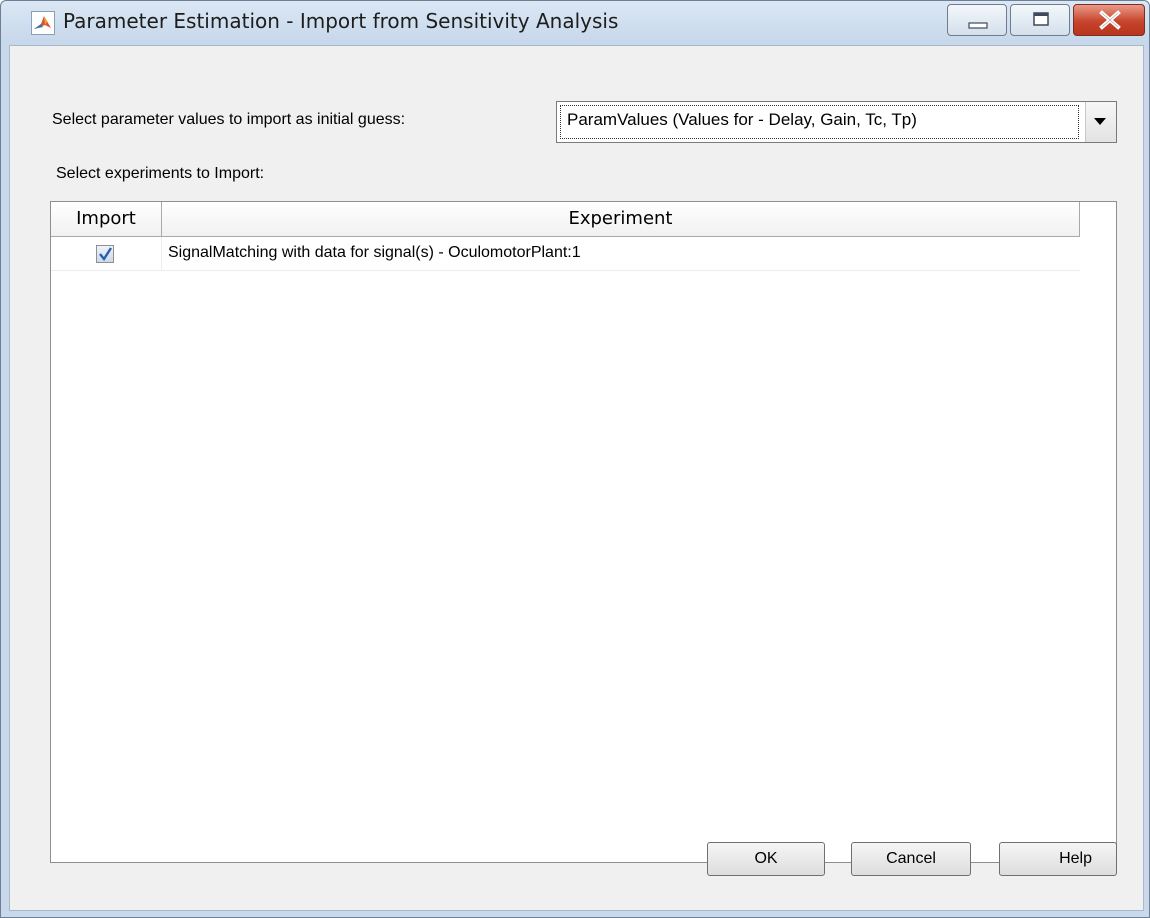  I want to click on close-button, so click(1109, 20).